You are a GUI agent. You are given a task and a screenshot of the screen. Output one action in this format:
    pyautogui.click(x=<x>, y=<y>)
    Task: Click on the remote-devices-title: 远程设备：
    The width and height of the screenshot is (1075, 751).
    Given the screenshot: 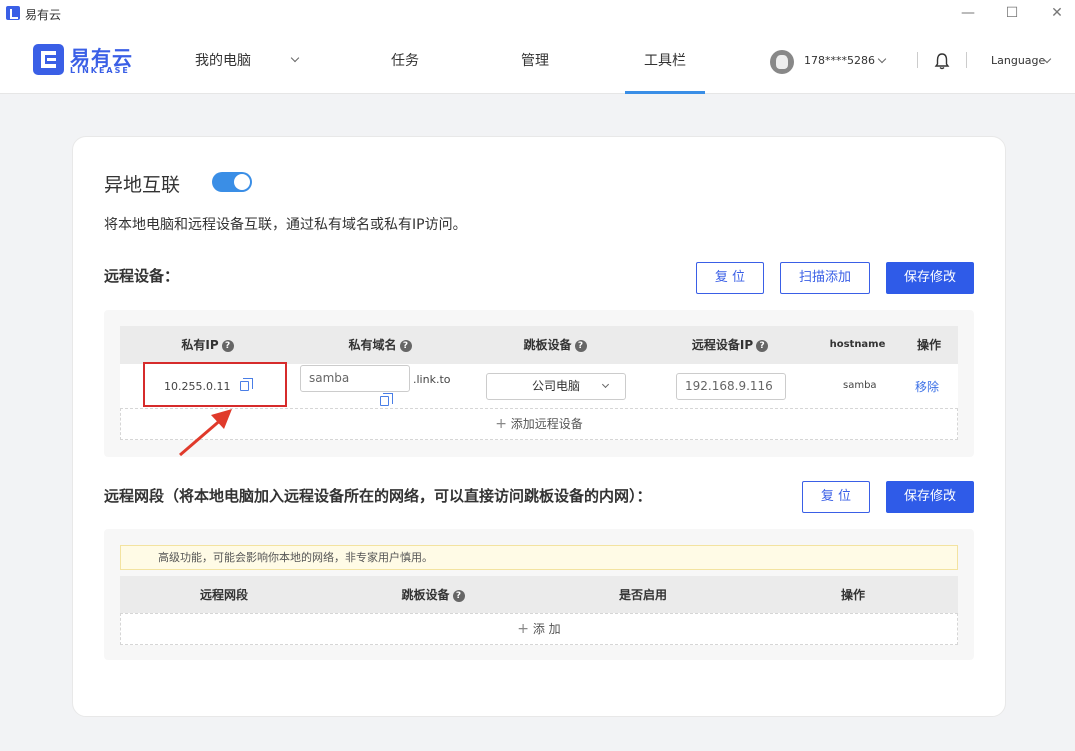 What is the action you would take?
    pyautogui.click(x=142, y=276)
    